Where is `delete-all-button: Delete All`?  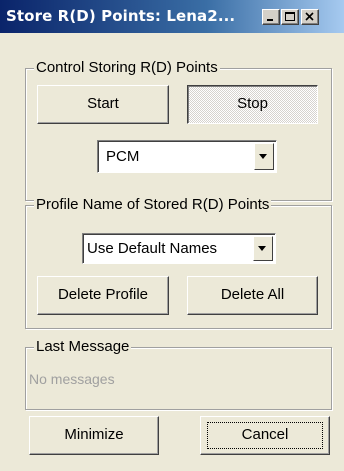
delete-all-button: Delete All is located at coordinates (252, 295).